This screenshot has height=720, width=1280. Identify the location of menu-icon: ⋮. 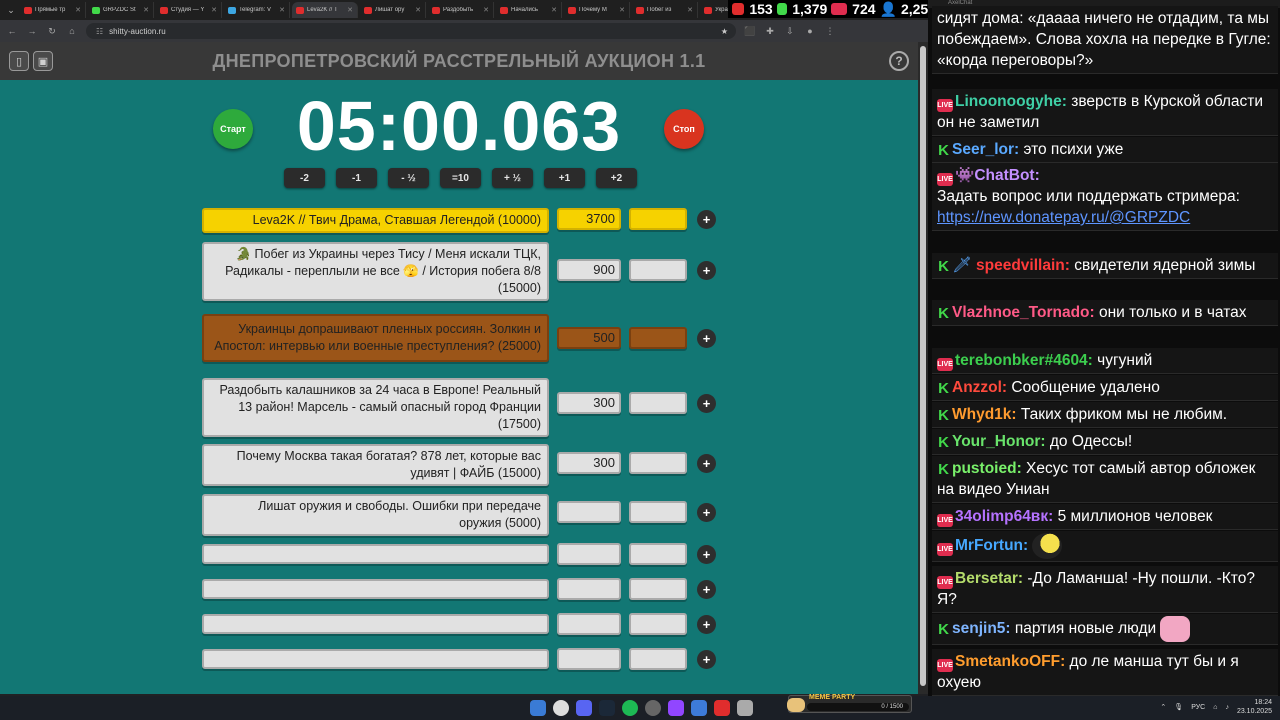
(830, 31).